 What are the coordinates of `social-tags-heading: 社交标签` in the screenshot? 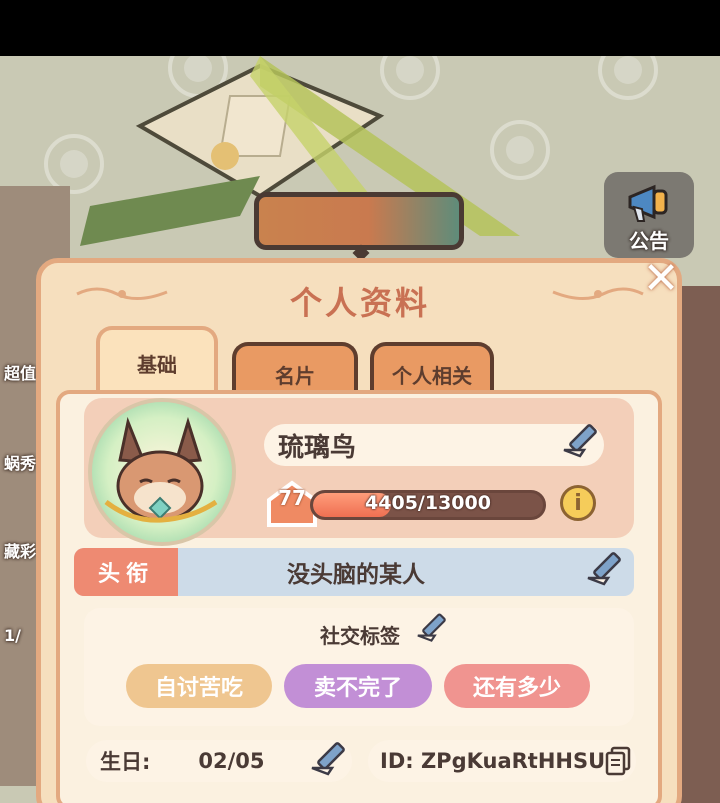 It's located at (360, 636).